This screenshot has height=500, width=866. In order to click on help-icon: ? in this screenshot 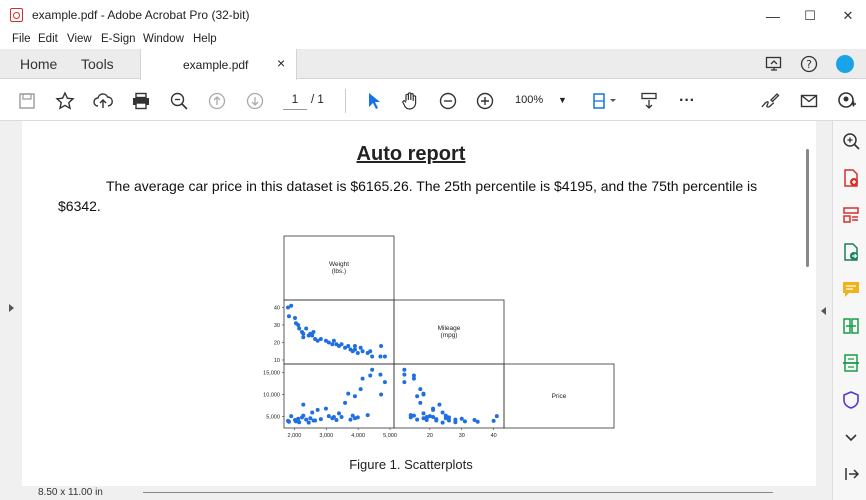, I will do `click(809, 64)`.